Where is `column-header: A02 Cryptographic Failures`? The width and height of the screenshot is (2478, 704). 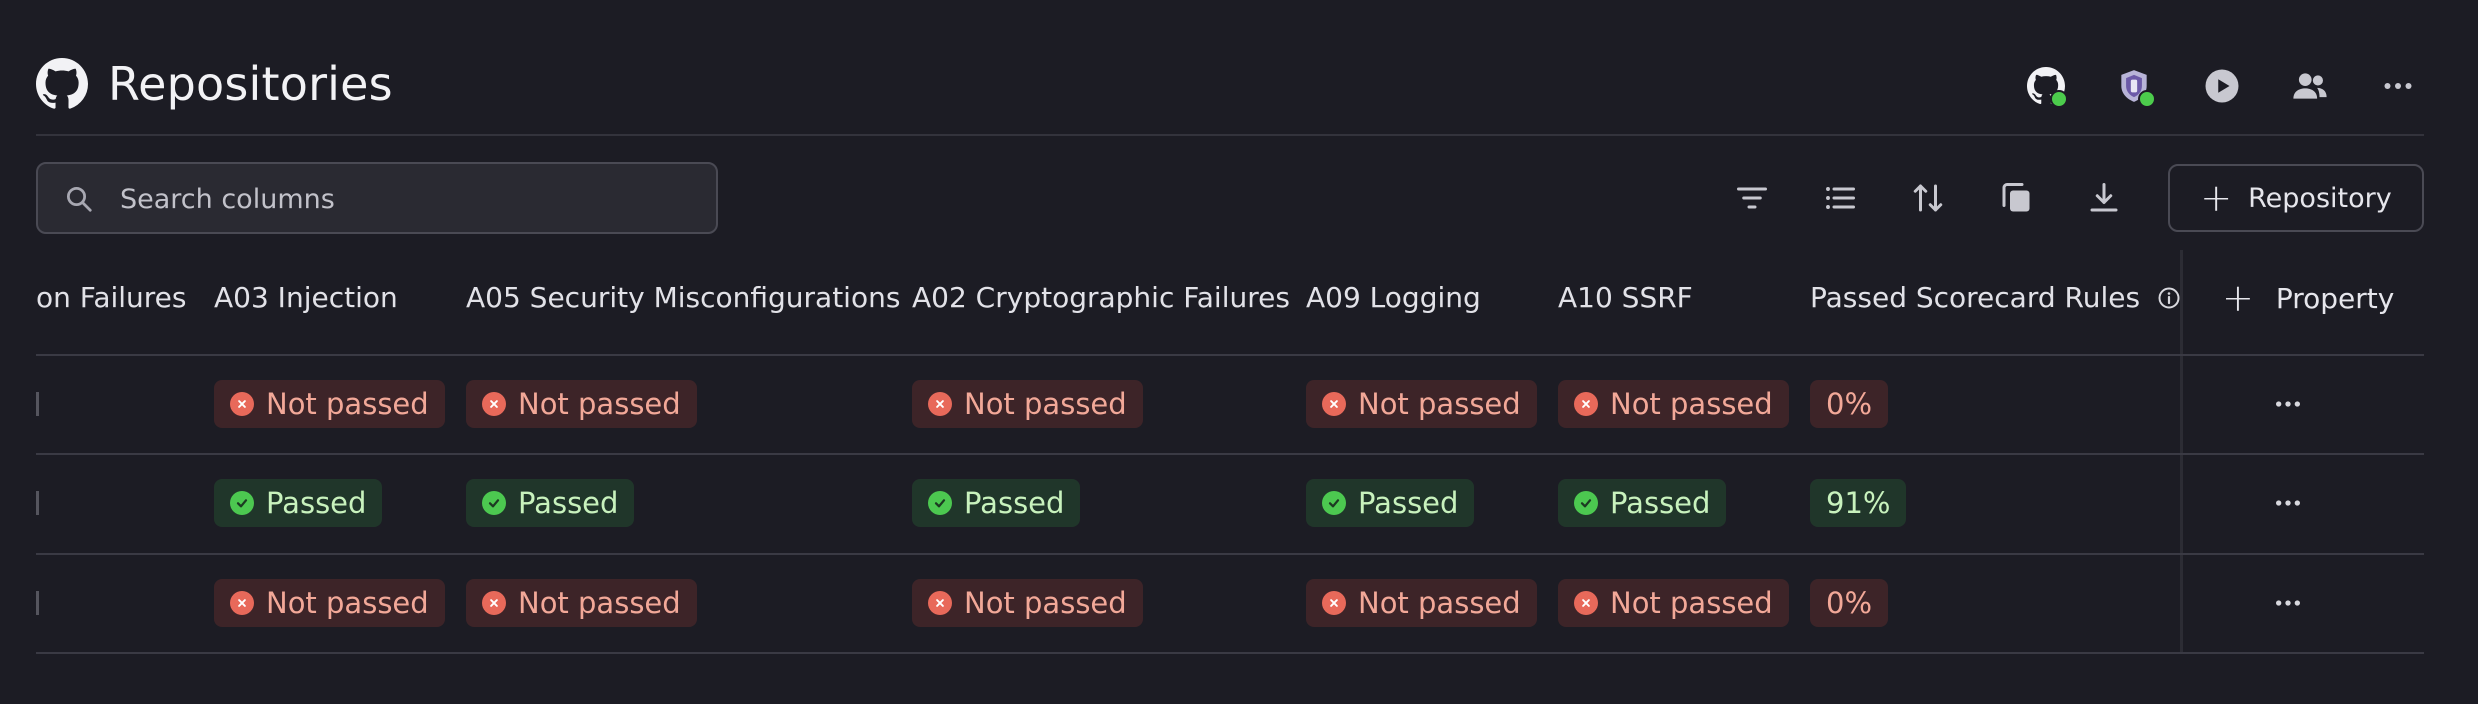
column-header: A02 Cryptographic Failures is located at coordinates (1101, 298).